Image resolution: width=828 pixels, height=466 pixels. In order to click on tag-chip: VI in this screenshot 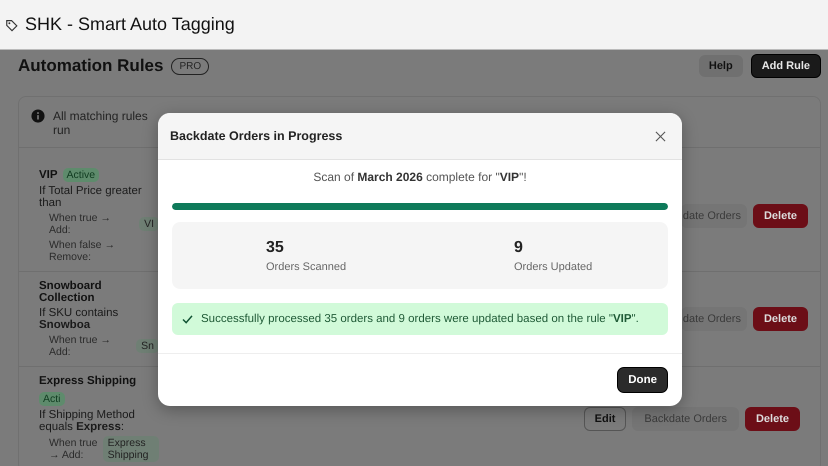, I will do `click(149, 224)`.